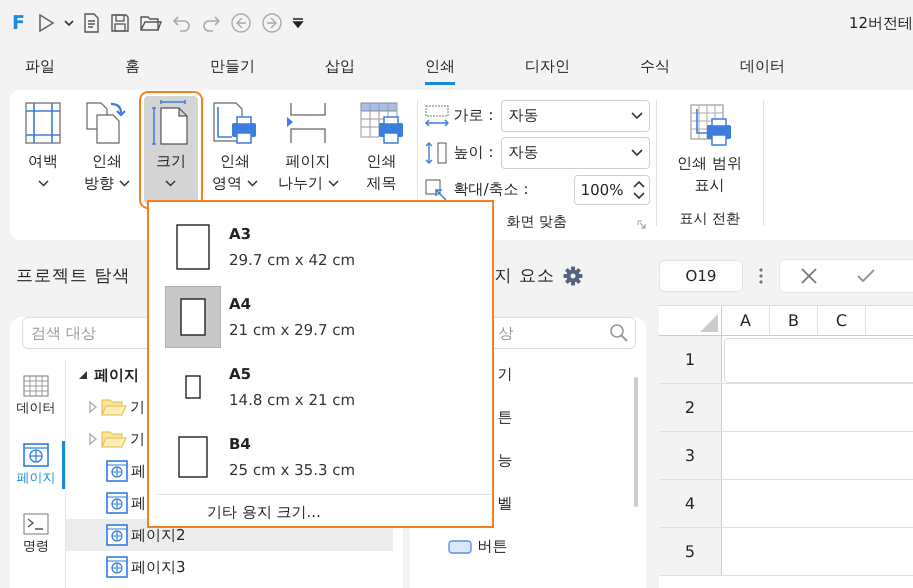  What do you see at coordinates (690, 455) in the screenshot?
I see `row-header: 3` at bounding box center [690, 455].